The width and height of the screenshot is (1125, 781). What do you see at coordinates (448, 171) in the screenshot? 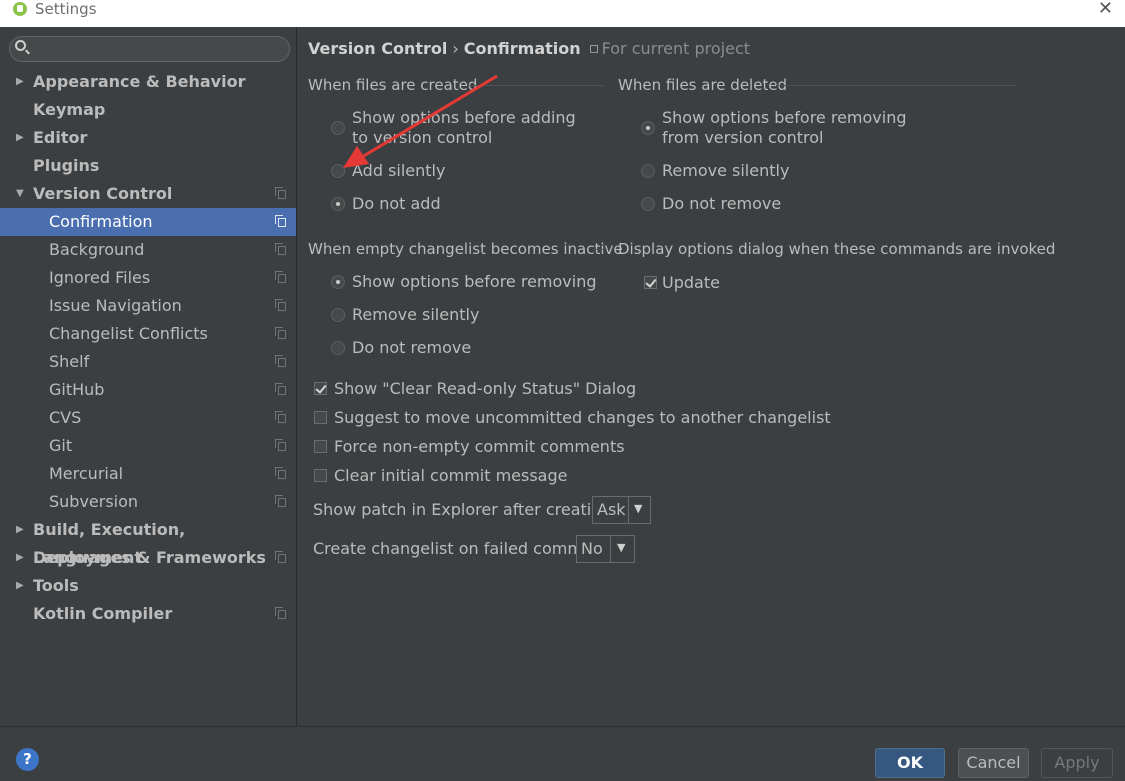
I see `radio-add-silently: Add silently` at bounding box center [448, 171].